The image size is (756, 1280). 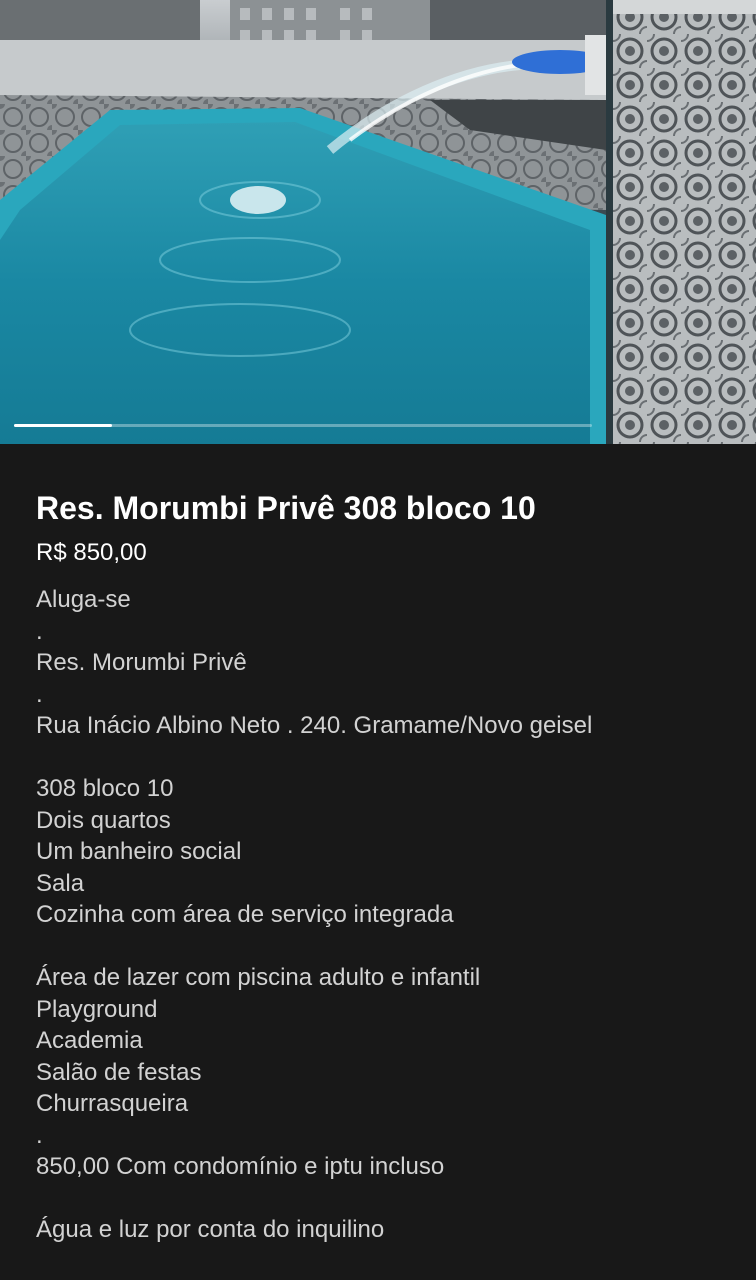 I want to click on next-photo-preview, so click(x=684, y=222).